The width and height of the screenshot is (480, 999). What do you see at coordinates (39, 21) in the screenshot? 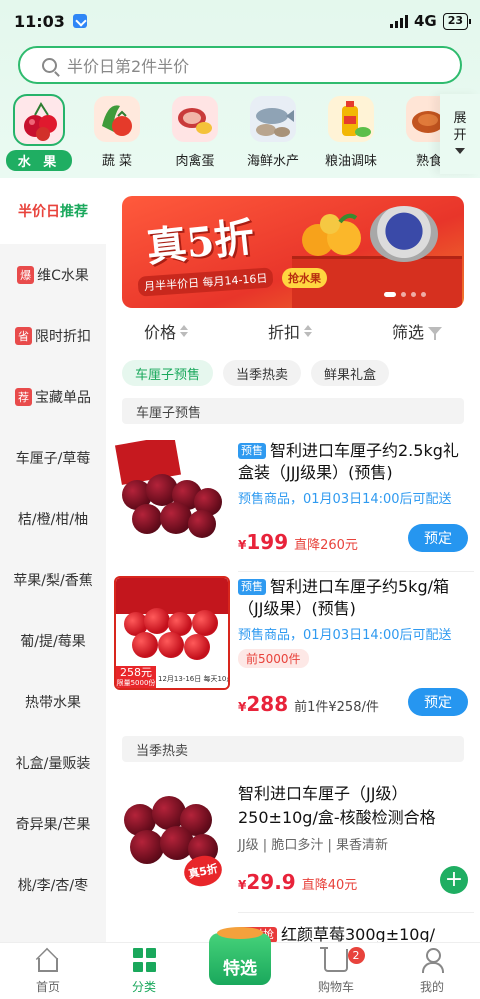
I see `status-time: 11:03` at bounding box center [39, 21].